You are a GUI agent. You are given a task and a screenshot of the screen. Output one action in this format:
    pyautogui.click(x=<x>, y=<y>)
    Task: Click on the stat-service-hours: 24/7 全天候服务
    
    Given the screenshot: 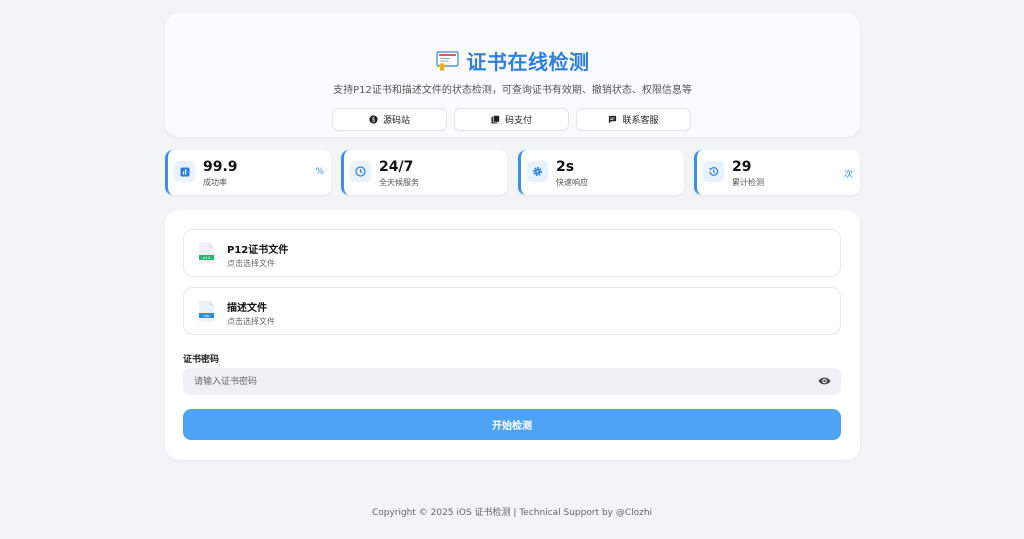 What is the action you would take?
    pyautogui.click(x=424, y=172)
    